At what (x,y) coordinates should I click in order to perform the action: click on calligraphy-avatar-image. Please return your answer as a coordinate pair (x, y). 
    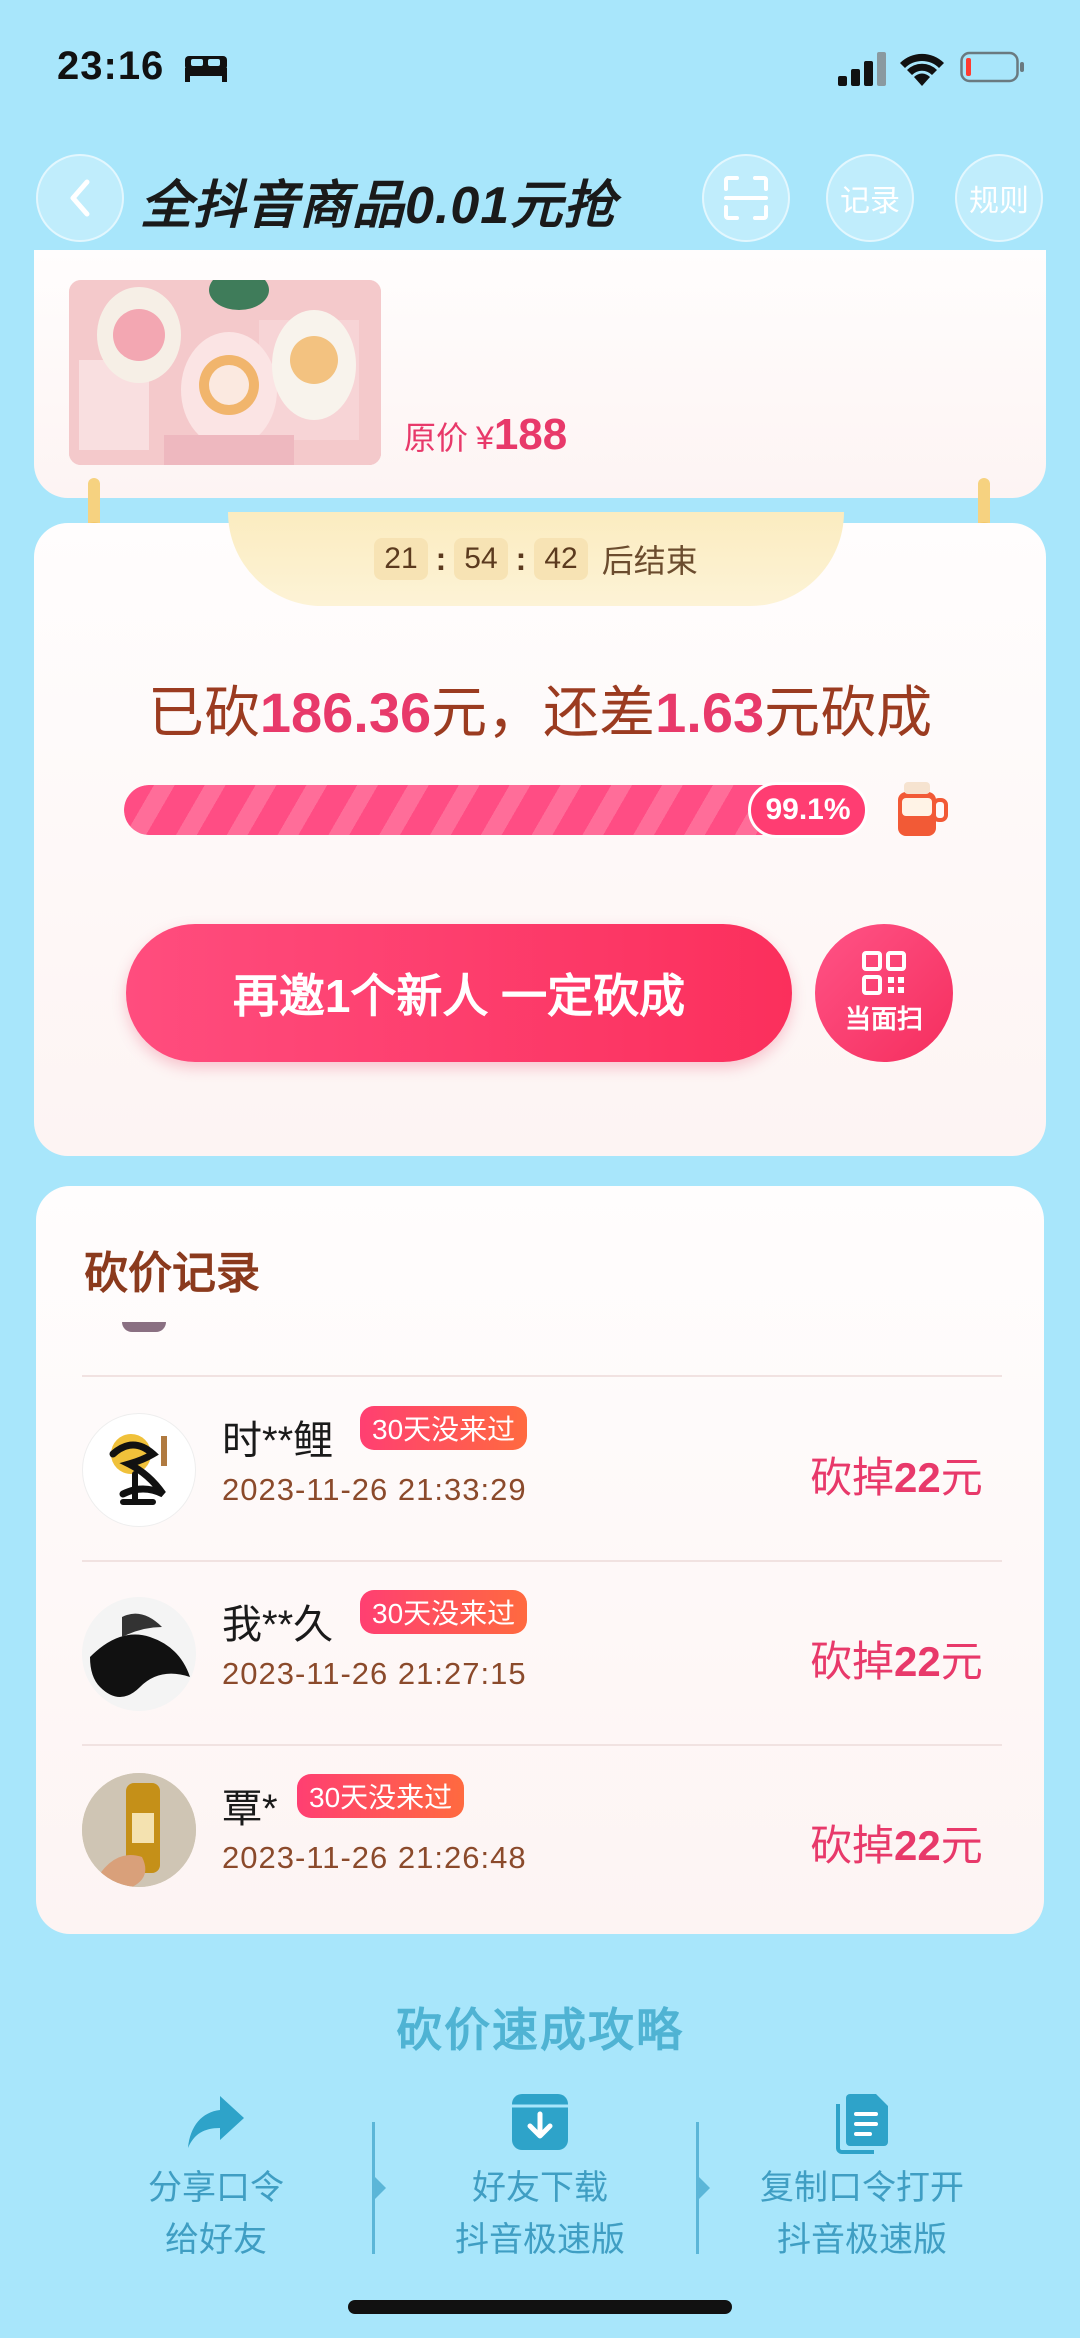
    Looking at the image, I should click on (138, 1469).